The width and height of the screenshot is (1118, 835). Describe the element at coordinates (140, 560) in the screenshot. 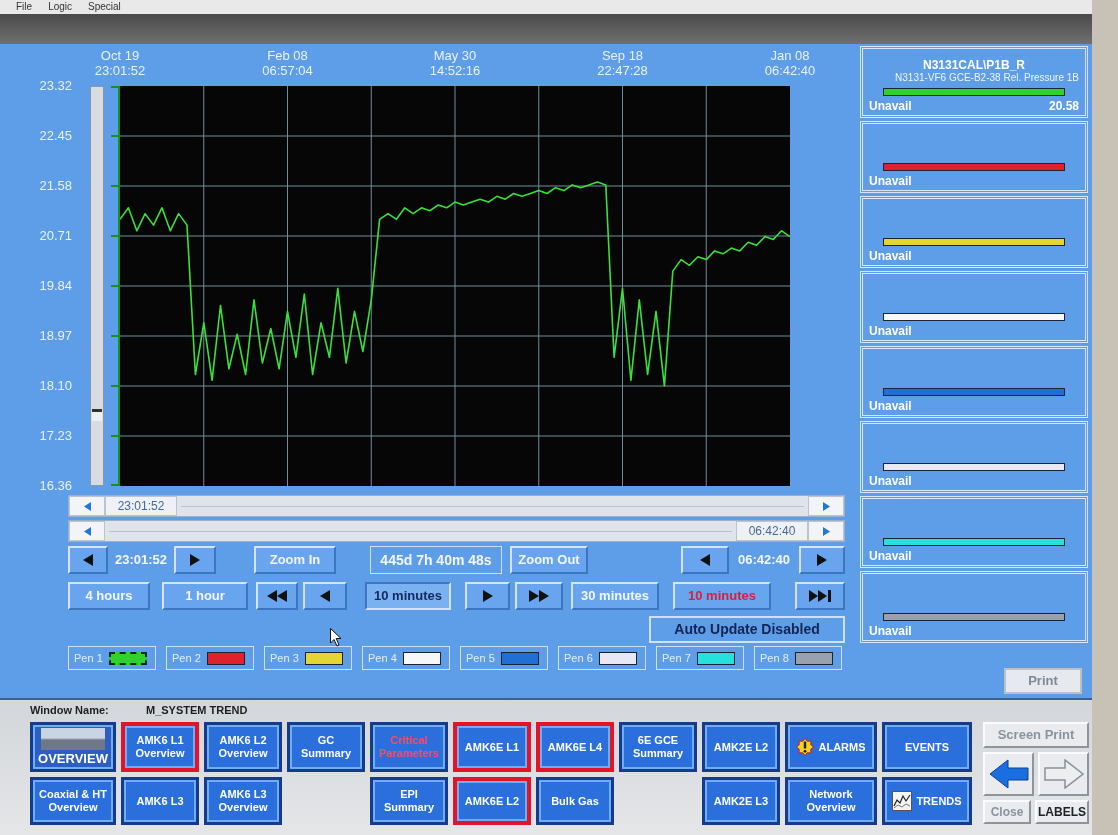

I see `start-time-text: 23:01:52` at that location.